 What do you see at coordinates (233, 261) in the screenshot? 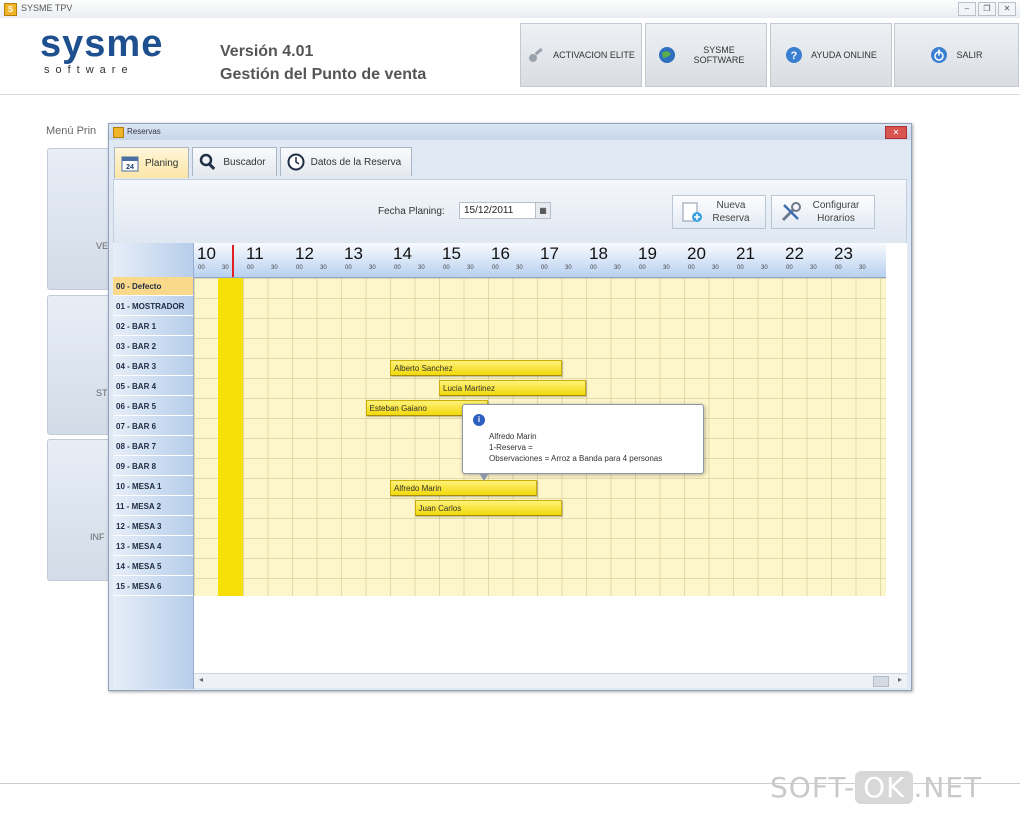
I see `current-time-marker` at bounding box center [233, 261].